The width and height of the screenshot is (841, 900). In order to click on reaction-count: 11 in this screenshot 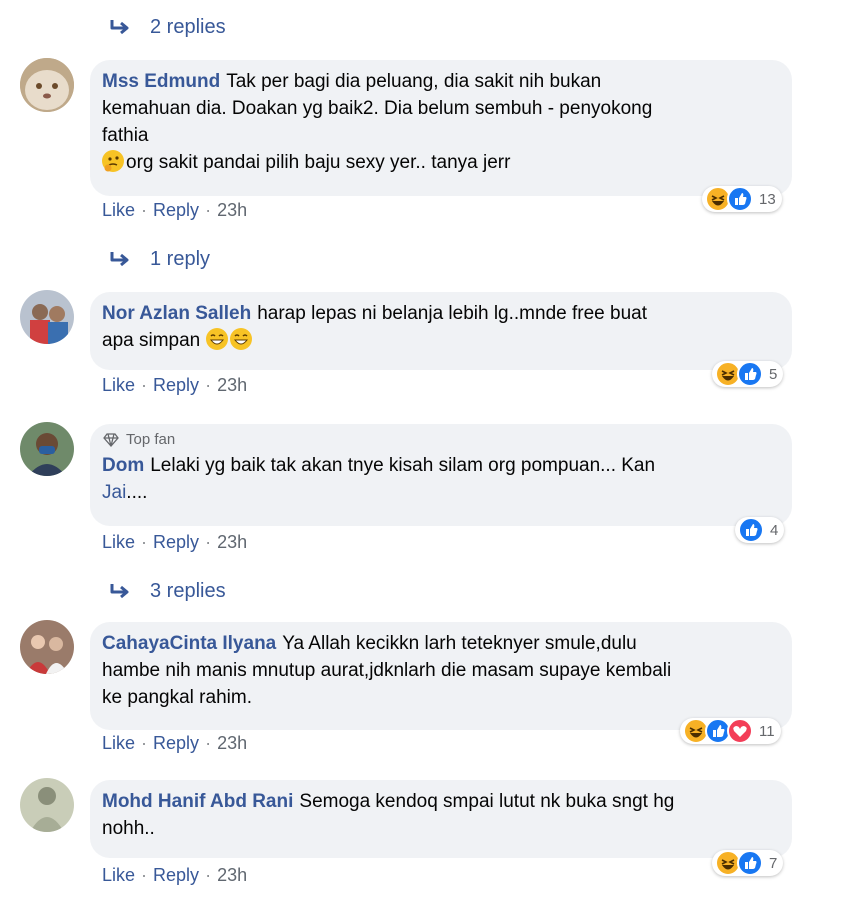, I will do `click(767, 731)`.